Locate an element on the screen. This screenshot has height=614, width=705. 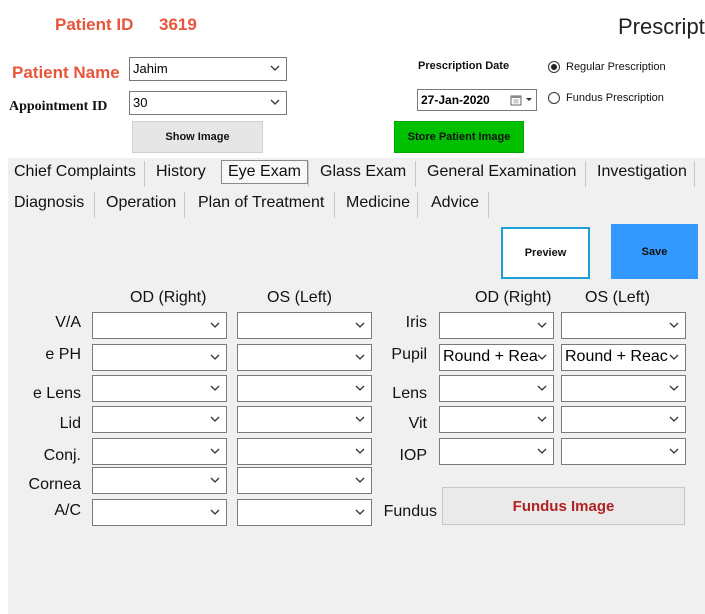
fundus-prescription-label: Fundus Prescription is located at coordinates (615, 98).